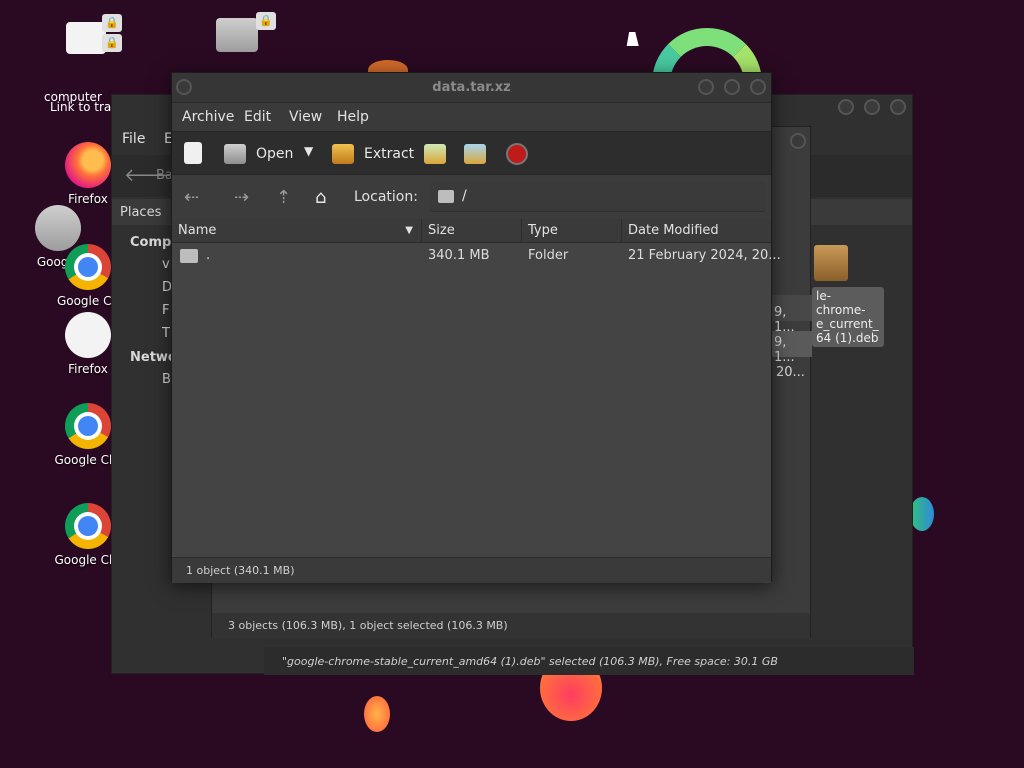  I want to click on column-label: Type, so click(543, 230).